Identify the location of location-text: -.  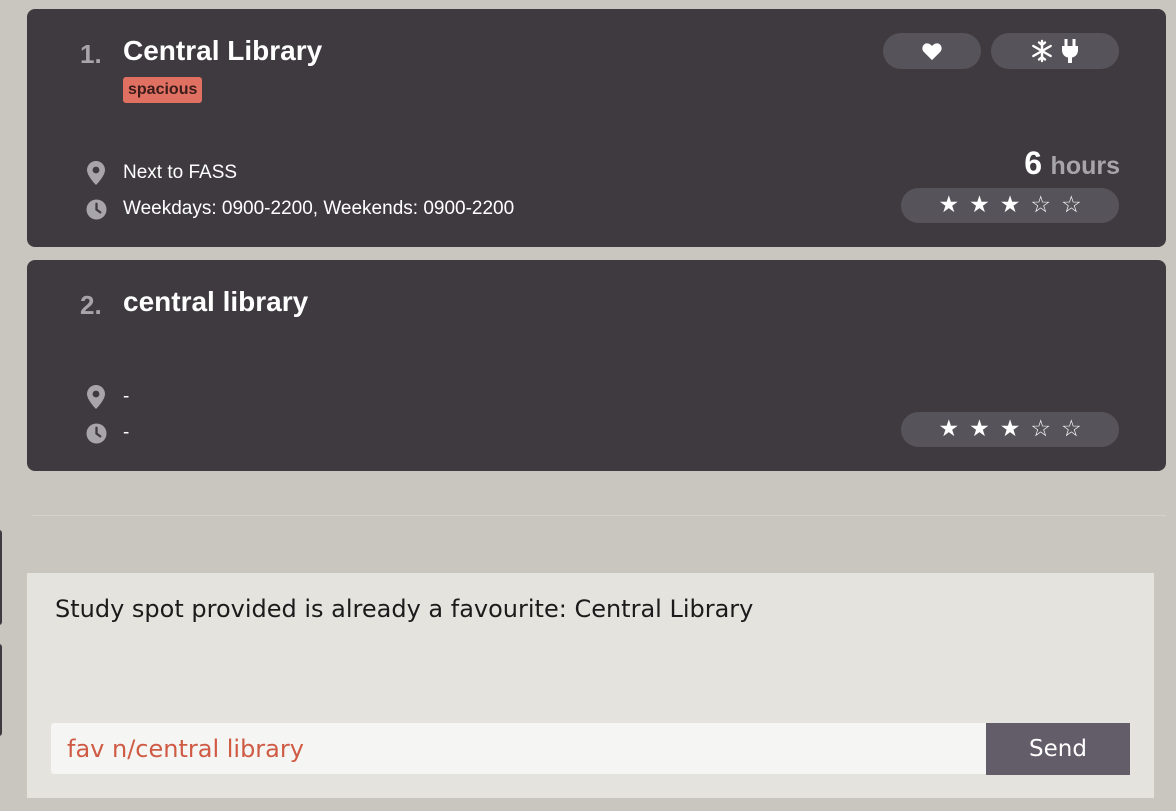
(126, 396).